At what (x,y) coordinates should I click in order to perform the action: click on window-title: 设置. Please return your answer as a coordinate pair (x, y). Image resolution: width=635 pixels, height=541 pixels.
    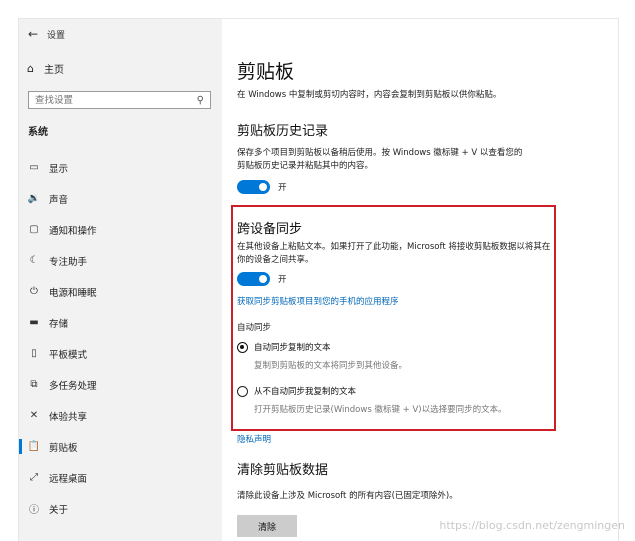
    Looking at the image, I should click on (56, 35).